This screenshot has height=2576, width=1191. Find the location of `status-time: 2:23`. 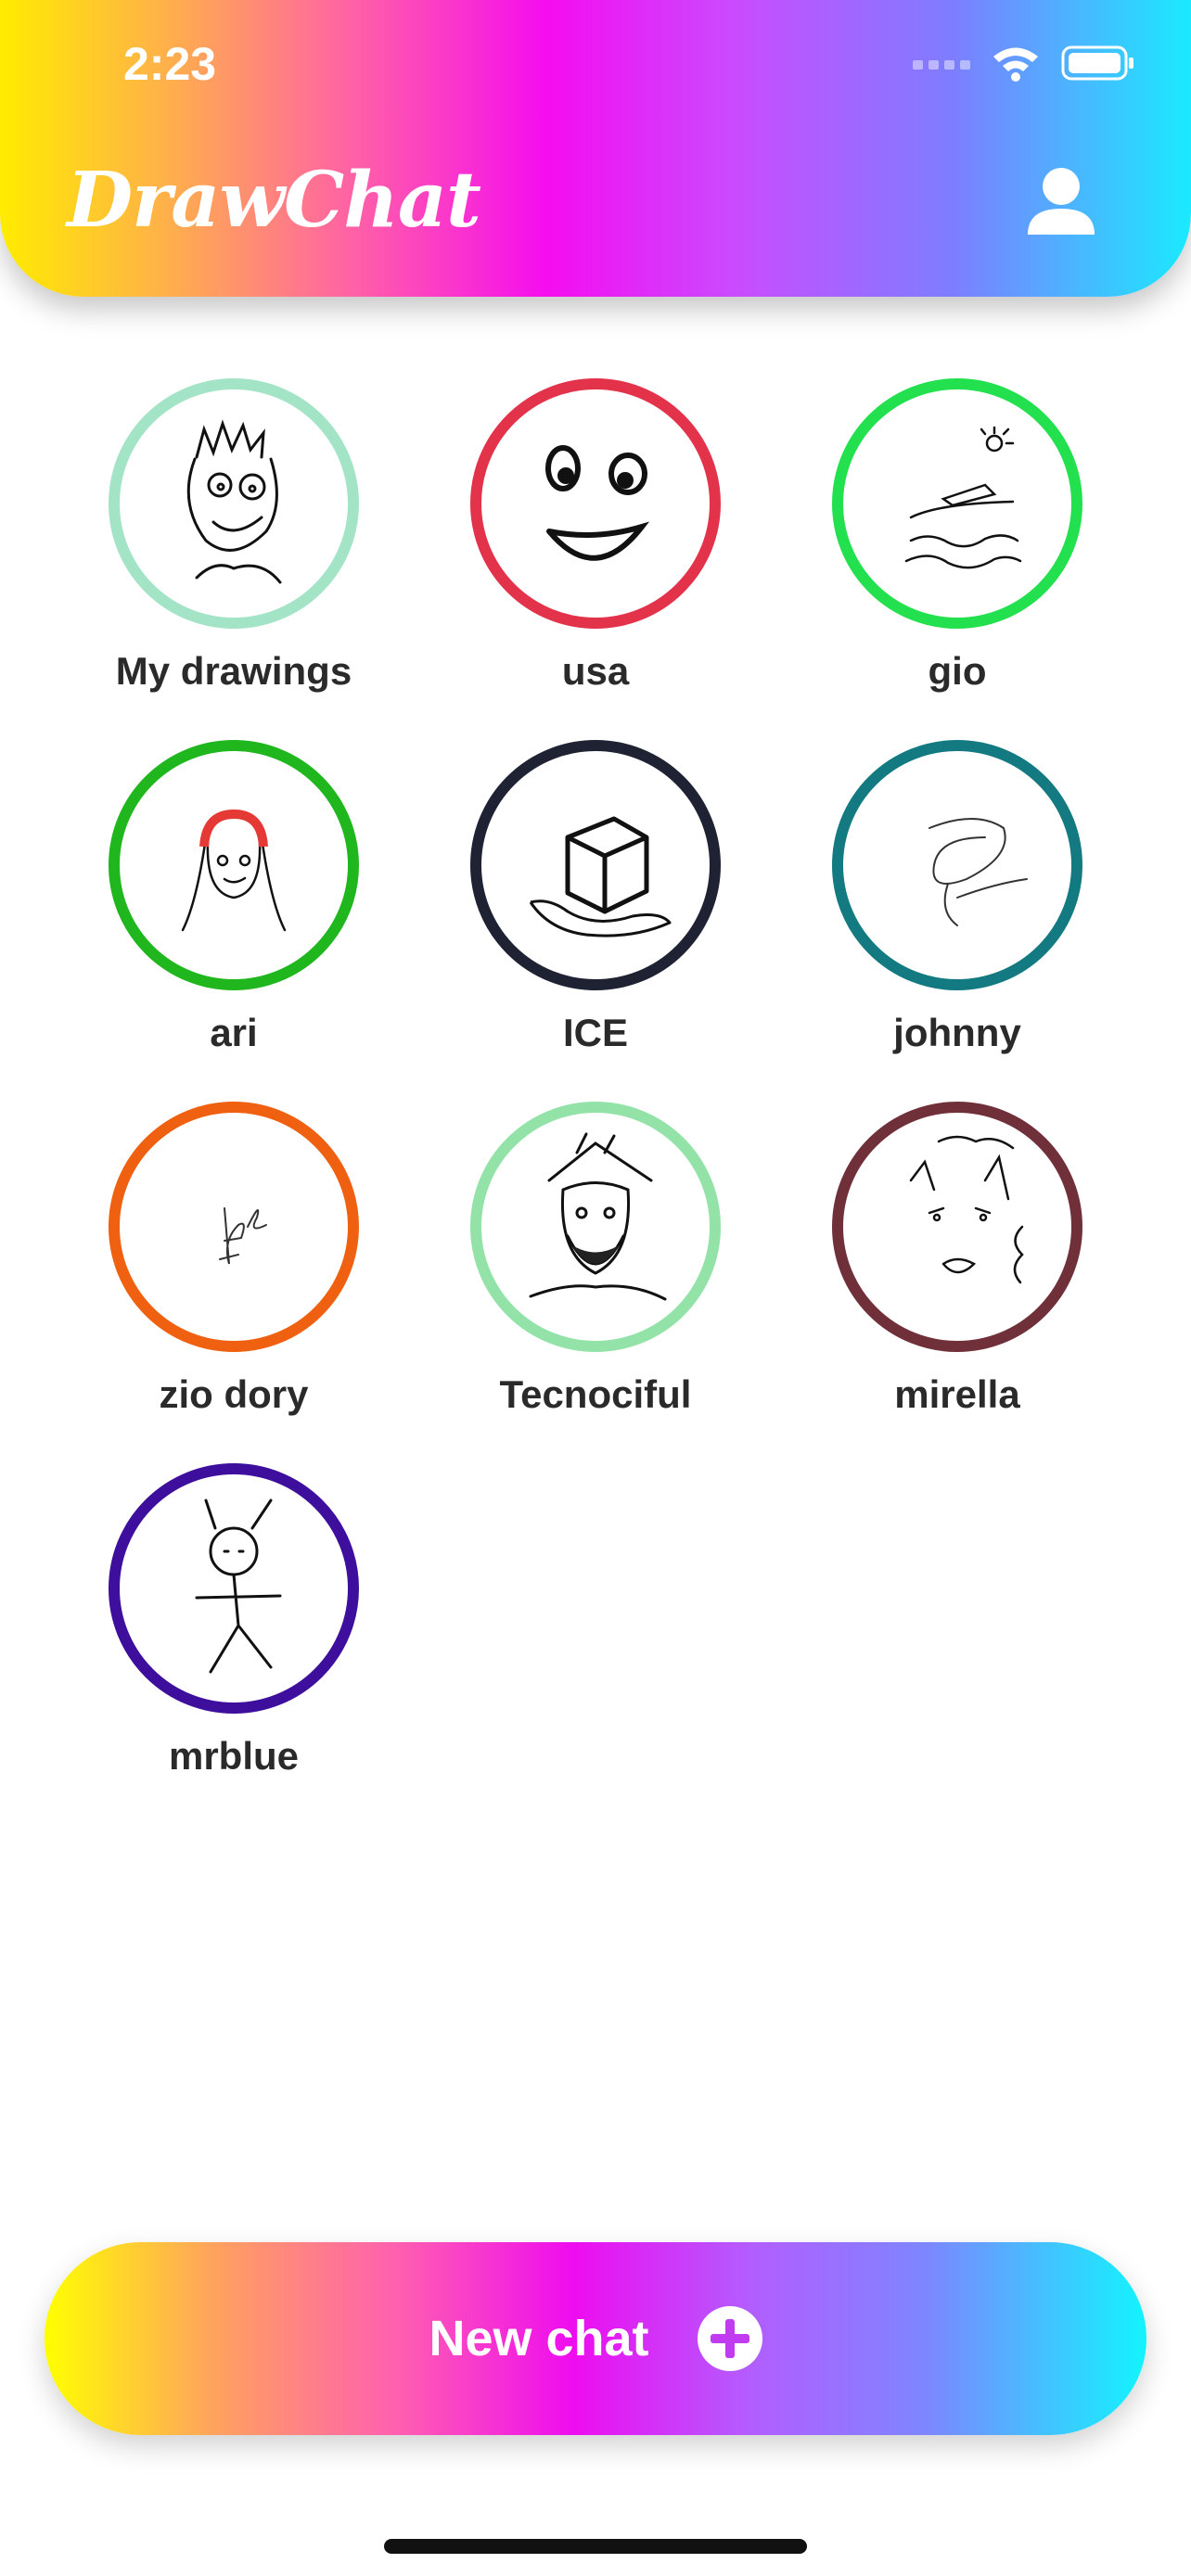

status-time: 2:23 is located at coordinates (170, 64).